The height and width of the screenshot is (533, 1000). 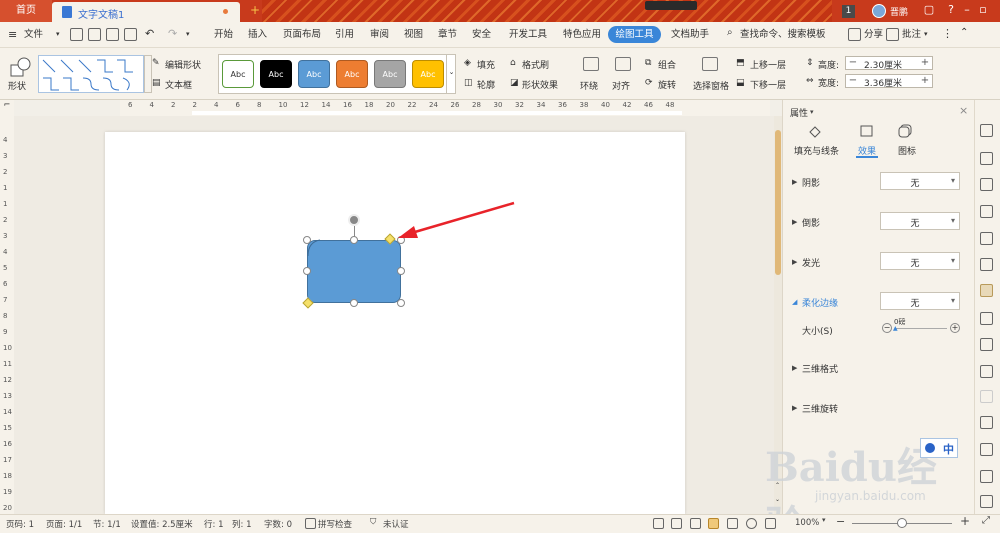 I want to click on comment-icon, so click(x=892, y=34).